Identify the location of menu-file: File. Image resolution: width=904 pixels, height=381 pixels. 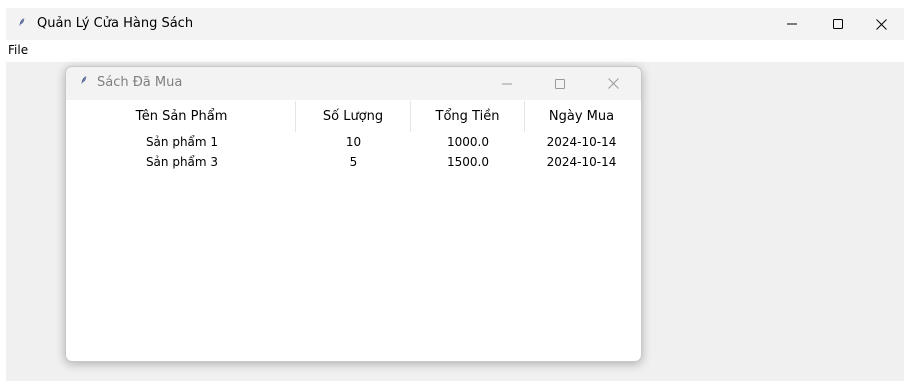
(19, 50).